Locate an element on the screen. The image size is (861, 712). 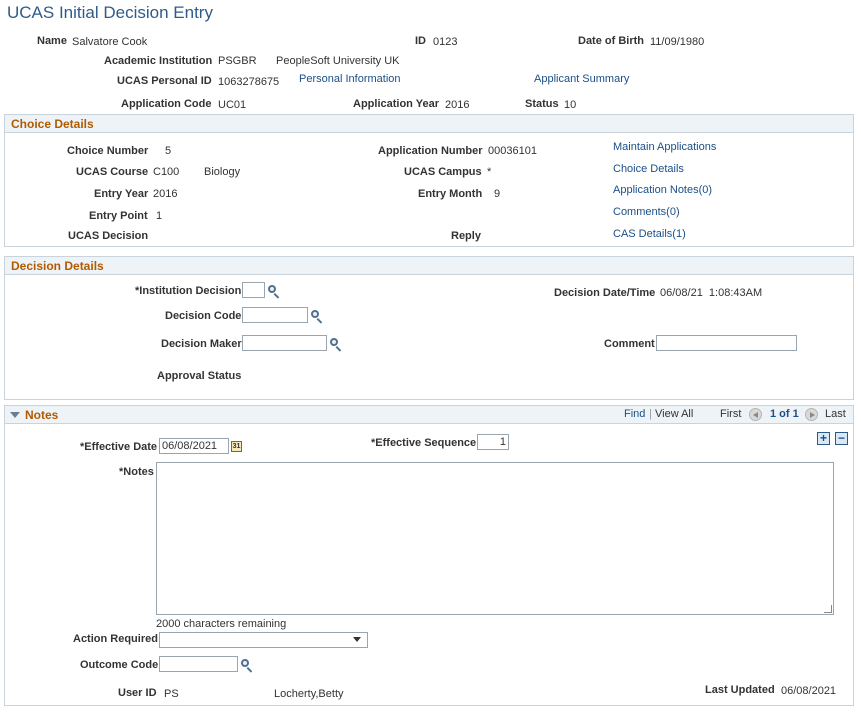
notes-label: *Notes is located at coordinates (136, 472).